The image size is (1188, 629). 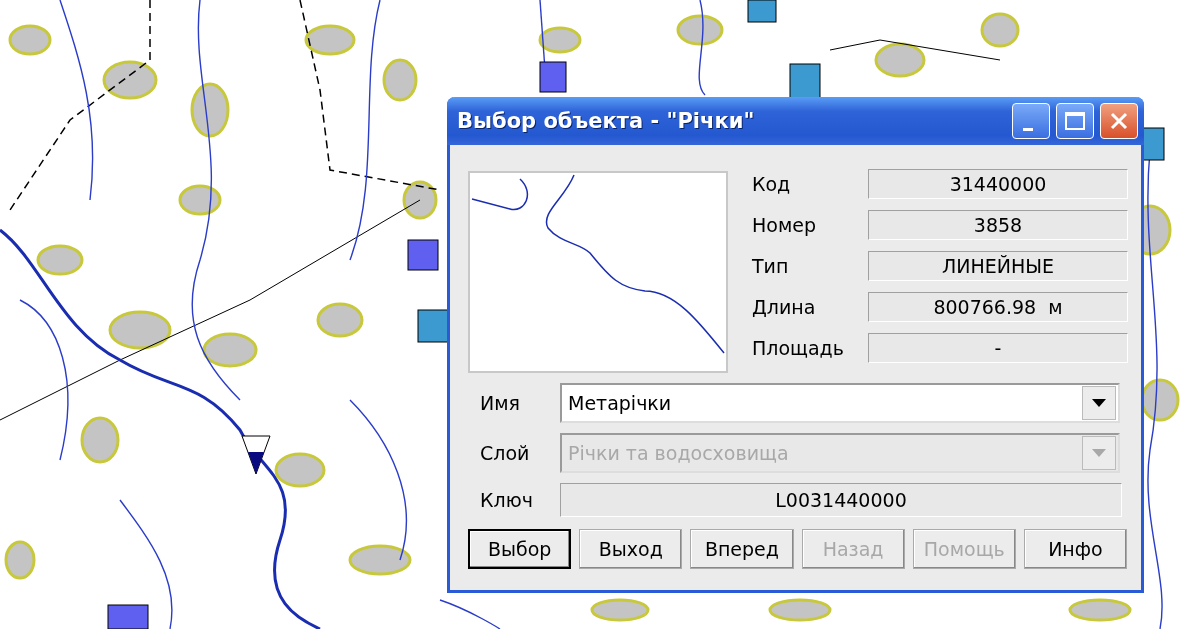 I want to click on dialog-button: Выбор, so click(x=520, y=549).